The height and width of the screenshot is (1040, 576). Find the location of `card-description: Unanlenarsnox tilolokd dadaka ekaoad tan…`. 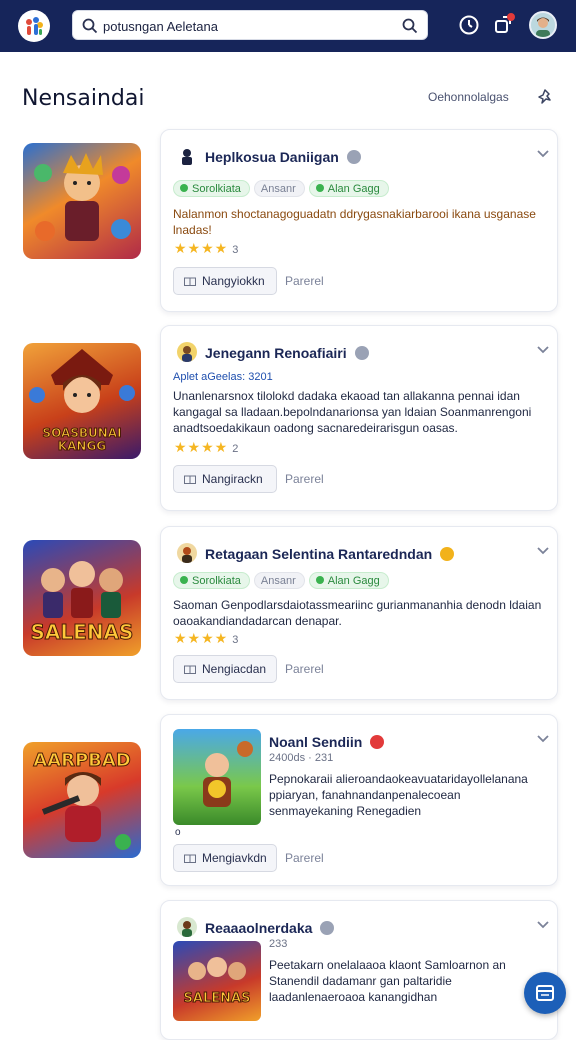

card-description: Unanlenarsnox tilolokd dadaka ekaoad tan… is located at coordinates (352, 412).